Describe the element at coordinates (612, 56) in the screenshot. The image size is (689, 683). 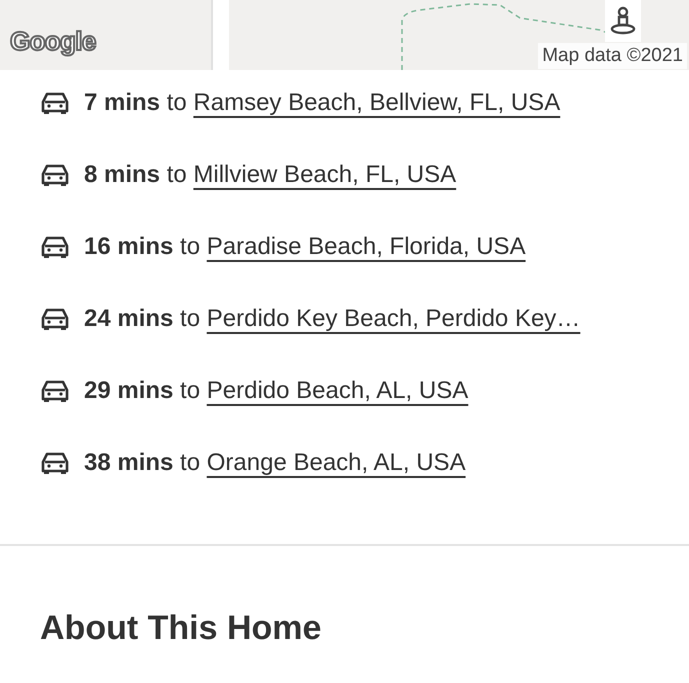
I see `map-attribution: Map data ©2021` at that location.